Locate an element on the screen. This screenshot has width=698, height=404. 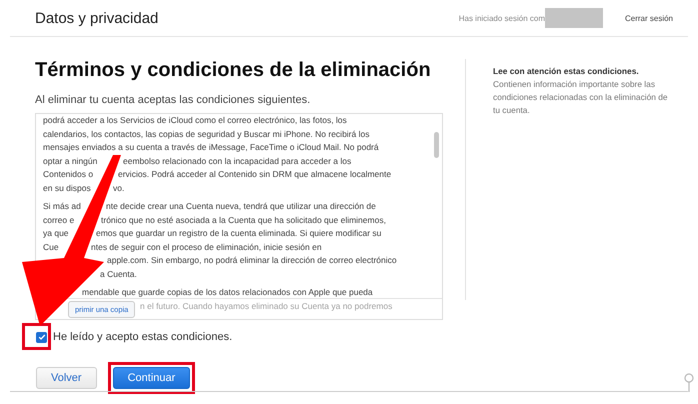
sidebar-heading: Lee con atención estas condiciones. is located at coordinates (566, 71).